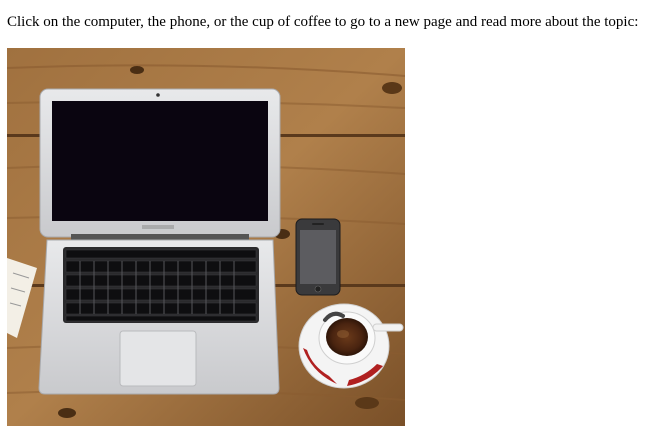  Describe the element at coordinates (318, 257) in the screenshot. I see `smartphone-icon` at that location.